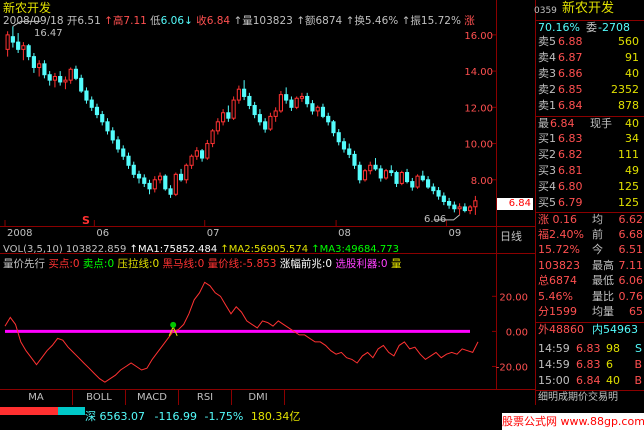 This screenshot has height=430, width=644. What do you see at coordinates (628, 202) in the screenshot?
I see `buy-level-vol: 125` at bounding box center [628, 202].